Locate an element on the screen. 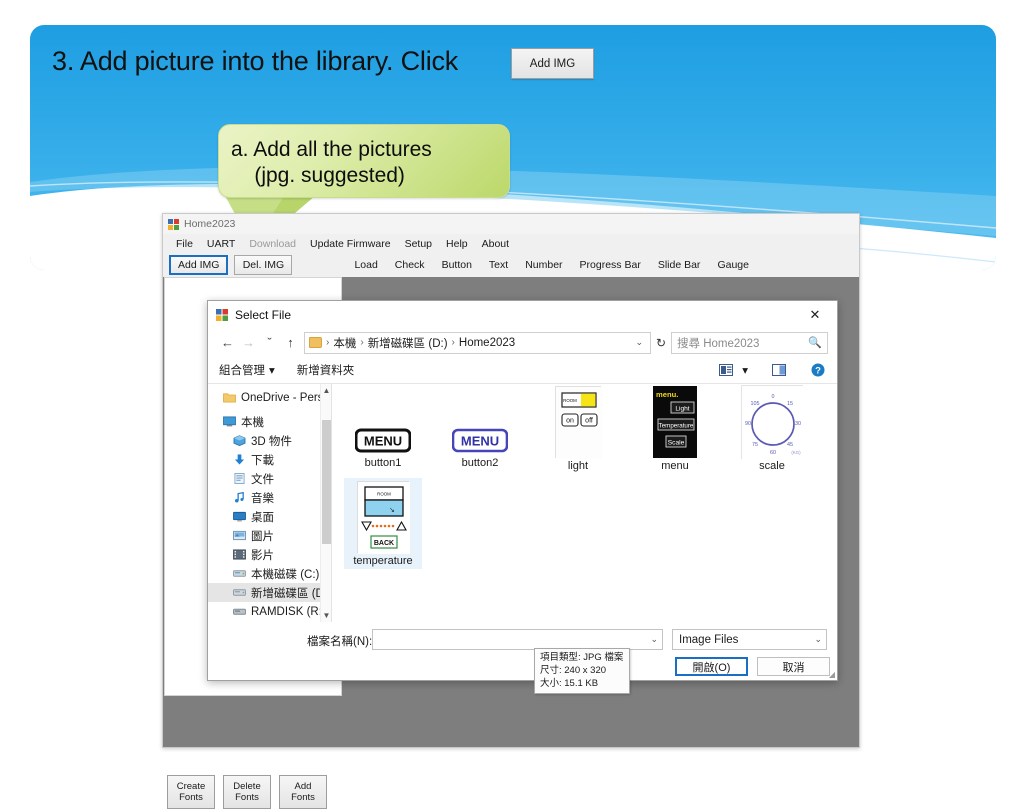 This screenshot has height=809, width=1024. create-fonts-button: Create Fonts is located at coordinates (191, 792).